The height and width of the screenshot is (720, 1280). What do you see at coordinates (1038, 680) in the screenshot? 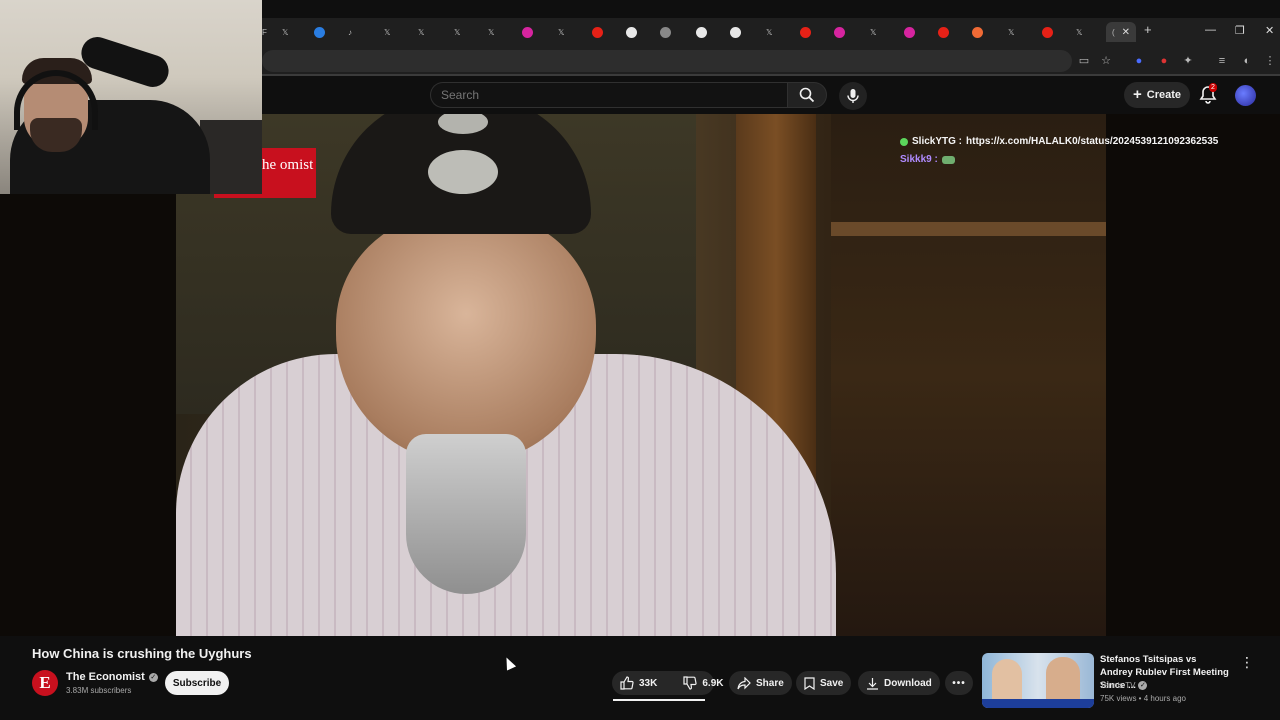
I see `recommended-video-thumbnail` at bounding box center [1038, 680].